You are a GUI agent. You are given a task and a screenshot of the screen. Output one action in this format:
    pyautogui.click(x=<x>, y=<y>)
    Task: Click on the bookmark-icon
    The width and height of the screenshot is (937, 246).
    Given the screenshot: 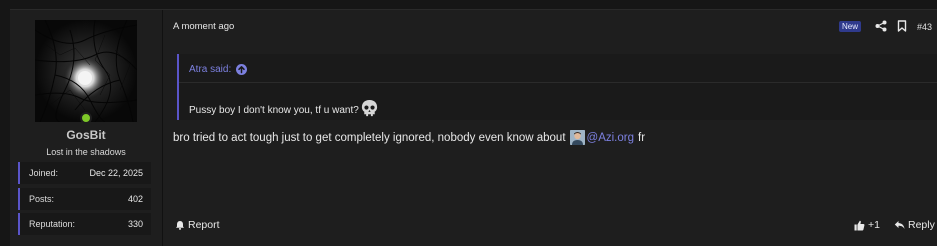 What is the action you would take?
    pyautogui.click(x=902, y=26)
    